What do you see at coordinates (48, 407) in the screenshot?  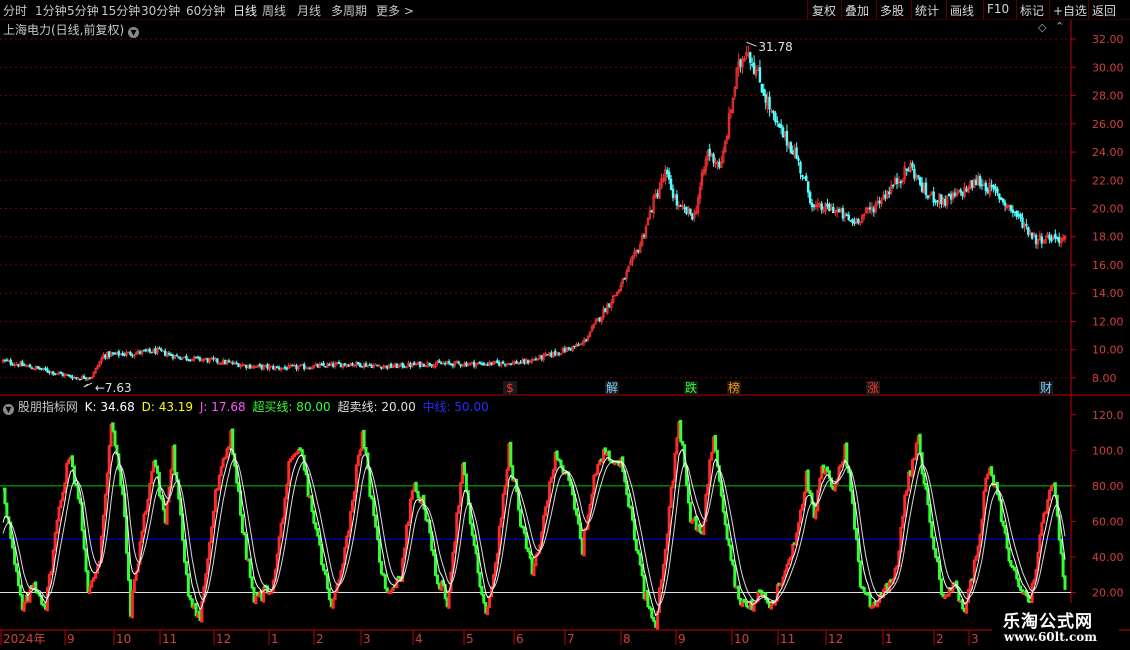 I see `indicator-name: 股朋指标网` at bounding box center [48, 407].